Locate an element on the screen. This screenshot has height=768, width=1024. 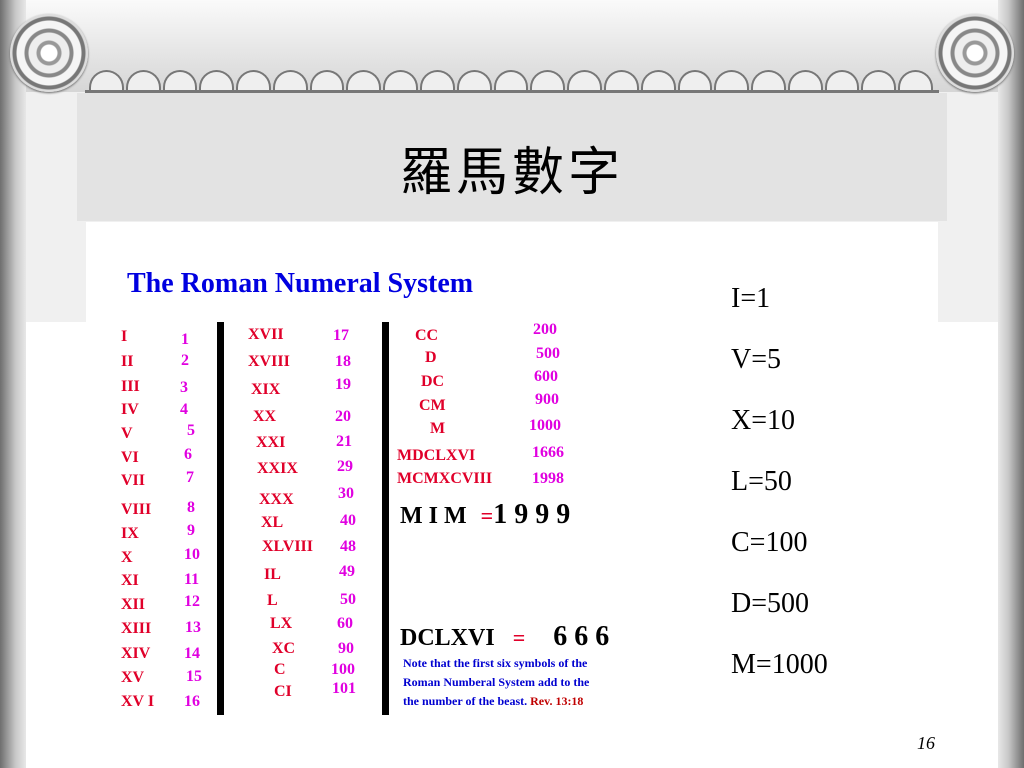
equation-dclxvi: DCLXVI = 6 6 6 is located at coordinates (504, 637).